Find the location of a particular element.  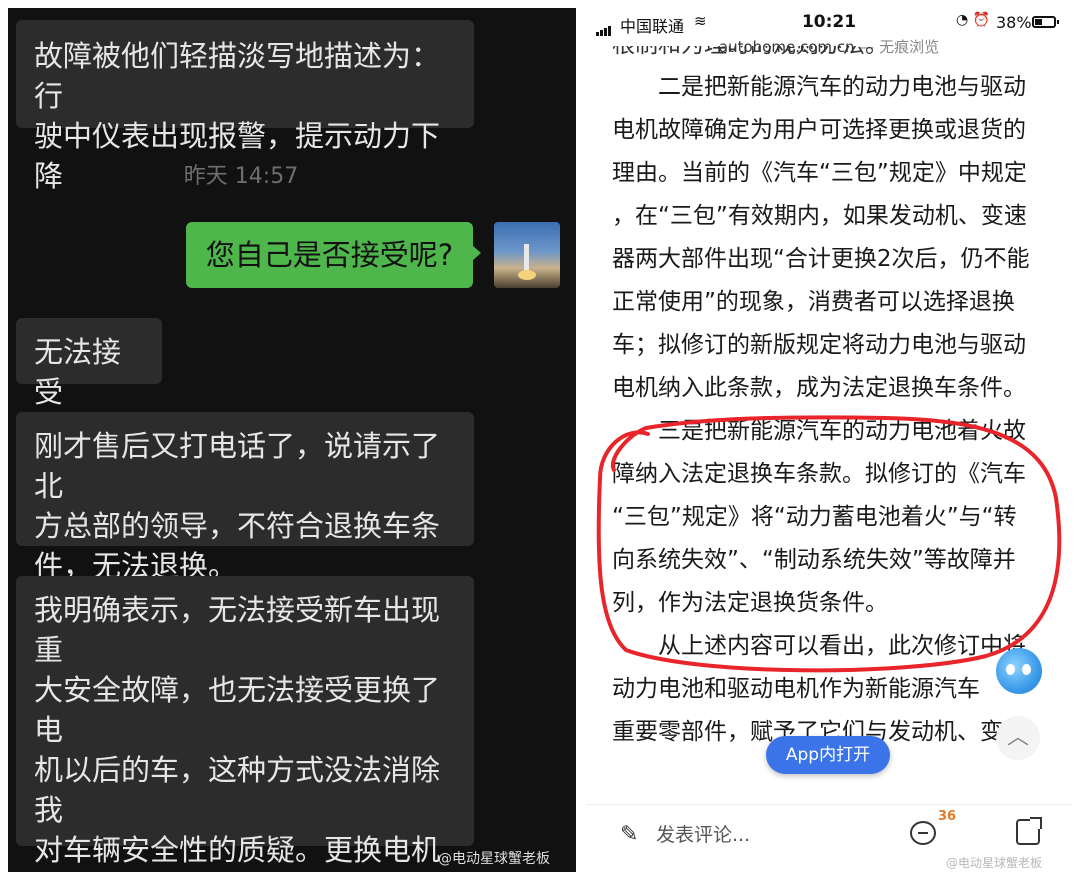

mascot-icon is located at coordinates (1019, 671).